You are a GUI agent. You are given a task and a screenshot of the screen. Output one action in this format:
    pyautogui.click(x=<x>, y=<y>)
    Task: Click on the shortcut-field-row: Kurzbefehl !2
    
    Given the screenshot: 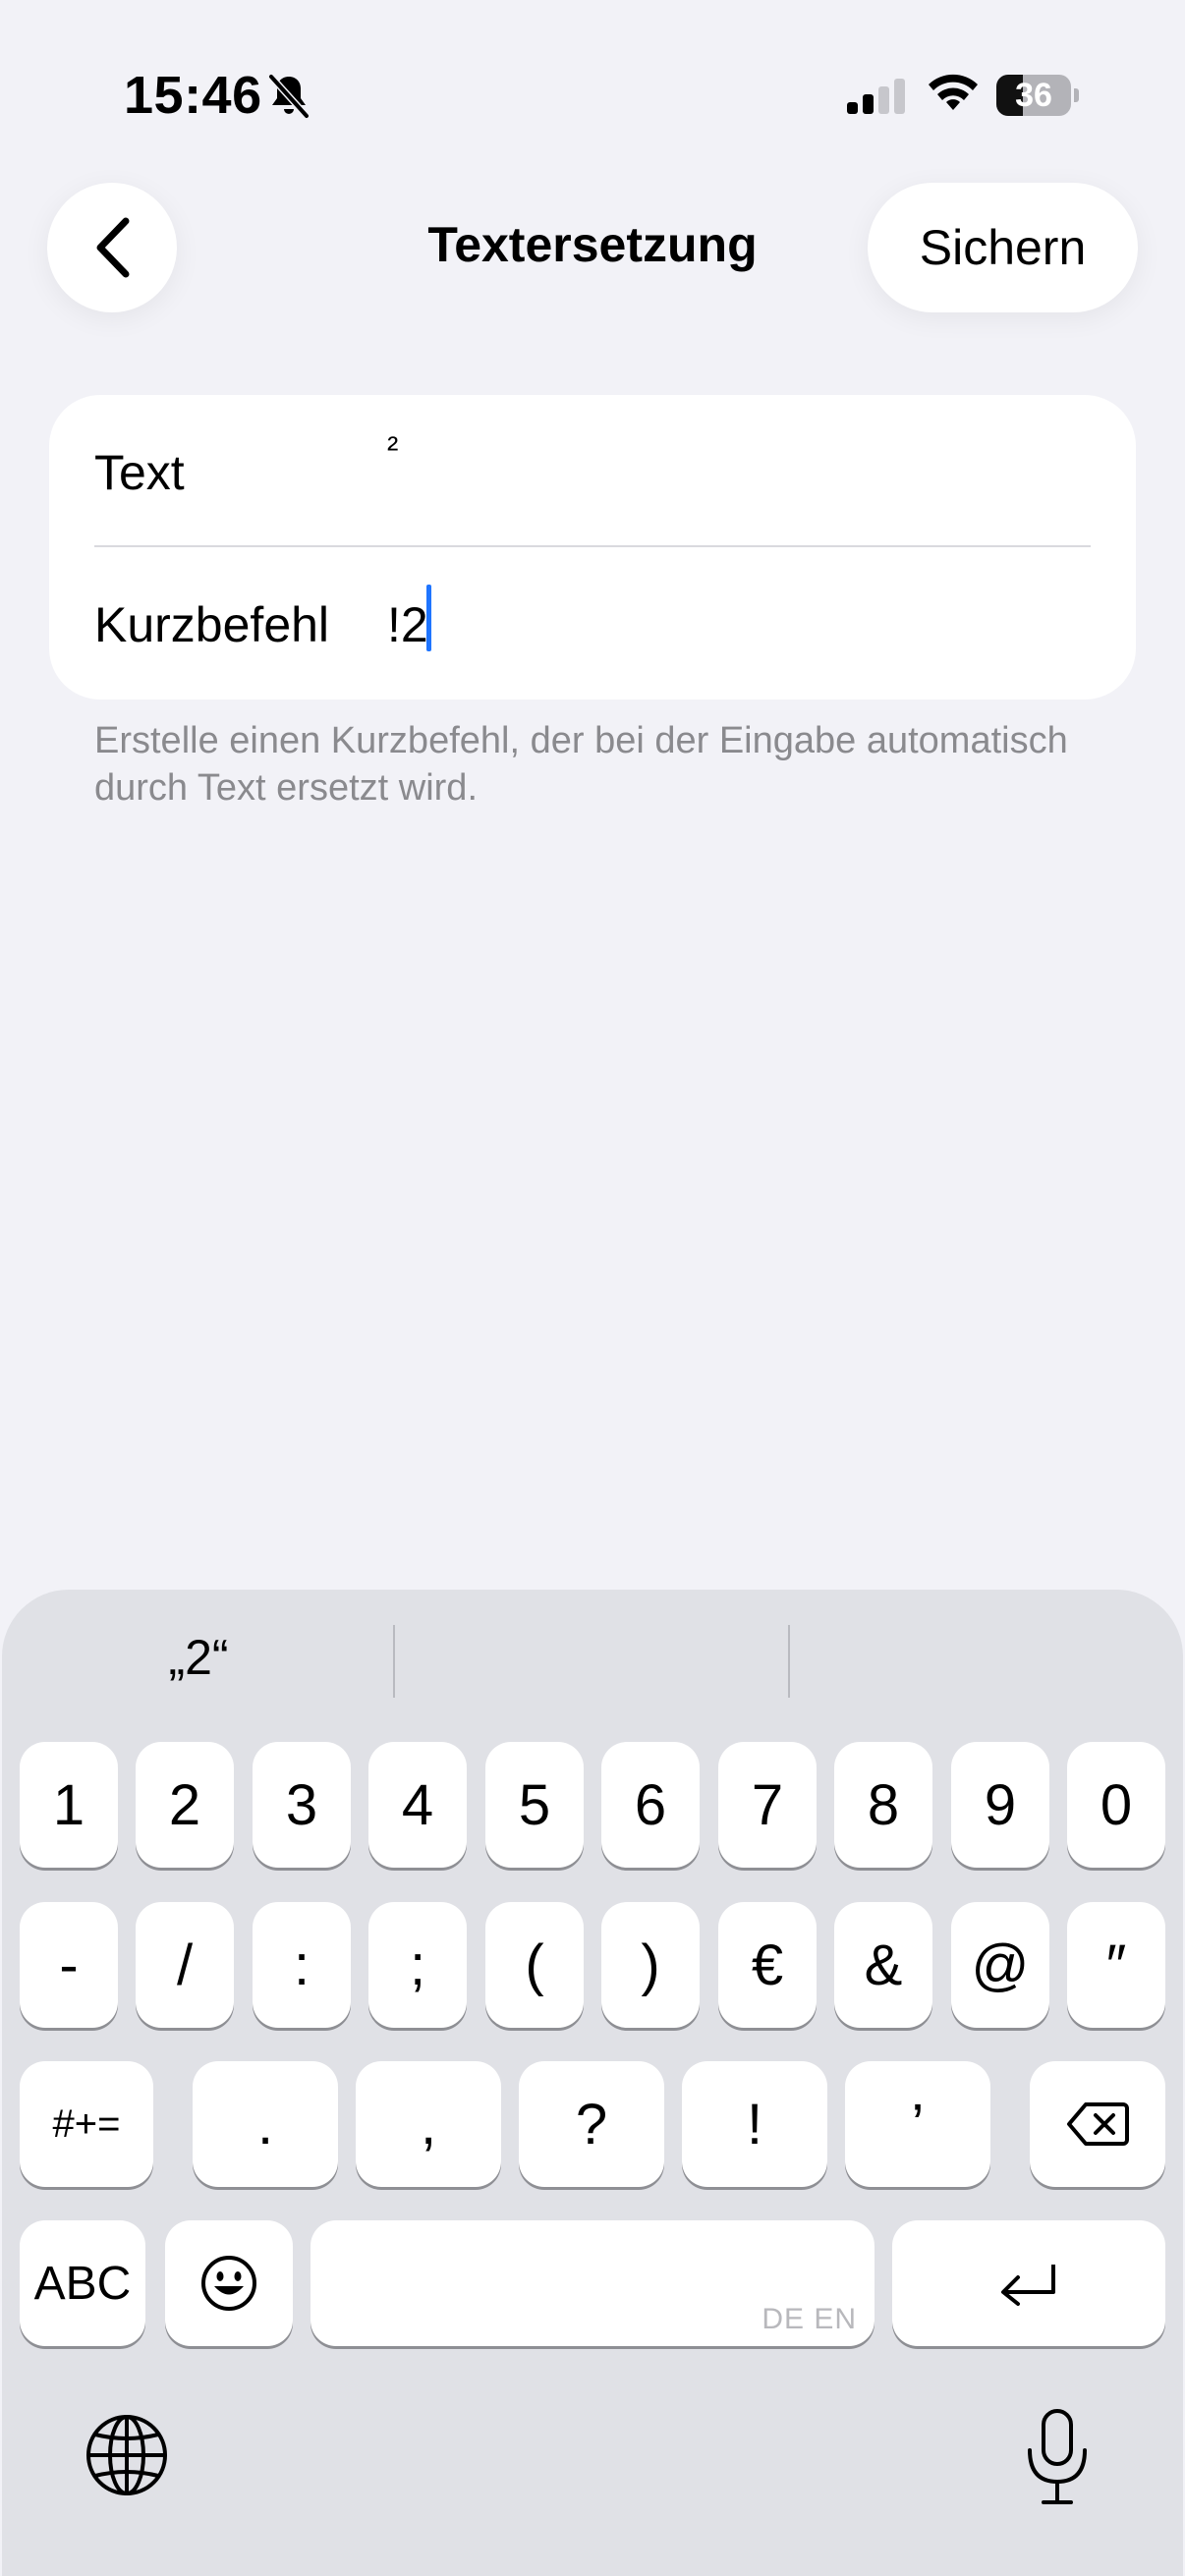 What is the action you would take?
    pyautogui.click(x=592, y=623)
    